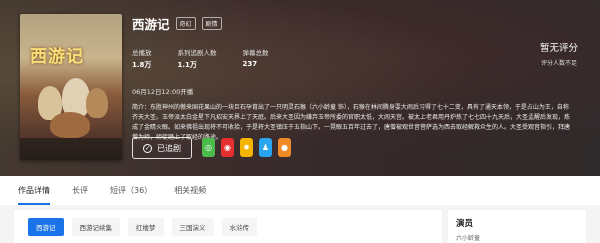 The image size is (600, 243). What do you see at coordinates (146, 227) in the screenshot?
I see `series-pill: 红楼梦` at bounding box center [146, 227].